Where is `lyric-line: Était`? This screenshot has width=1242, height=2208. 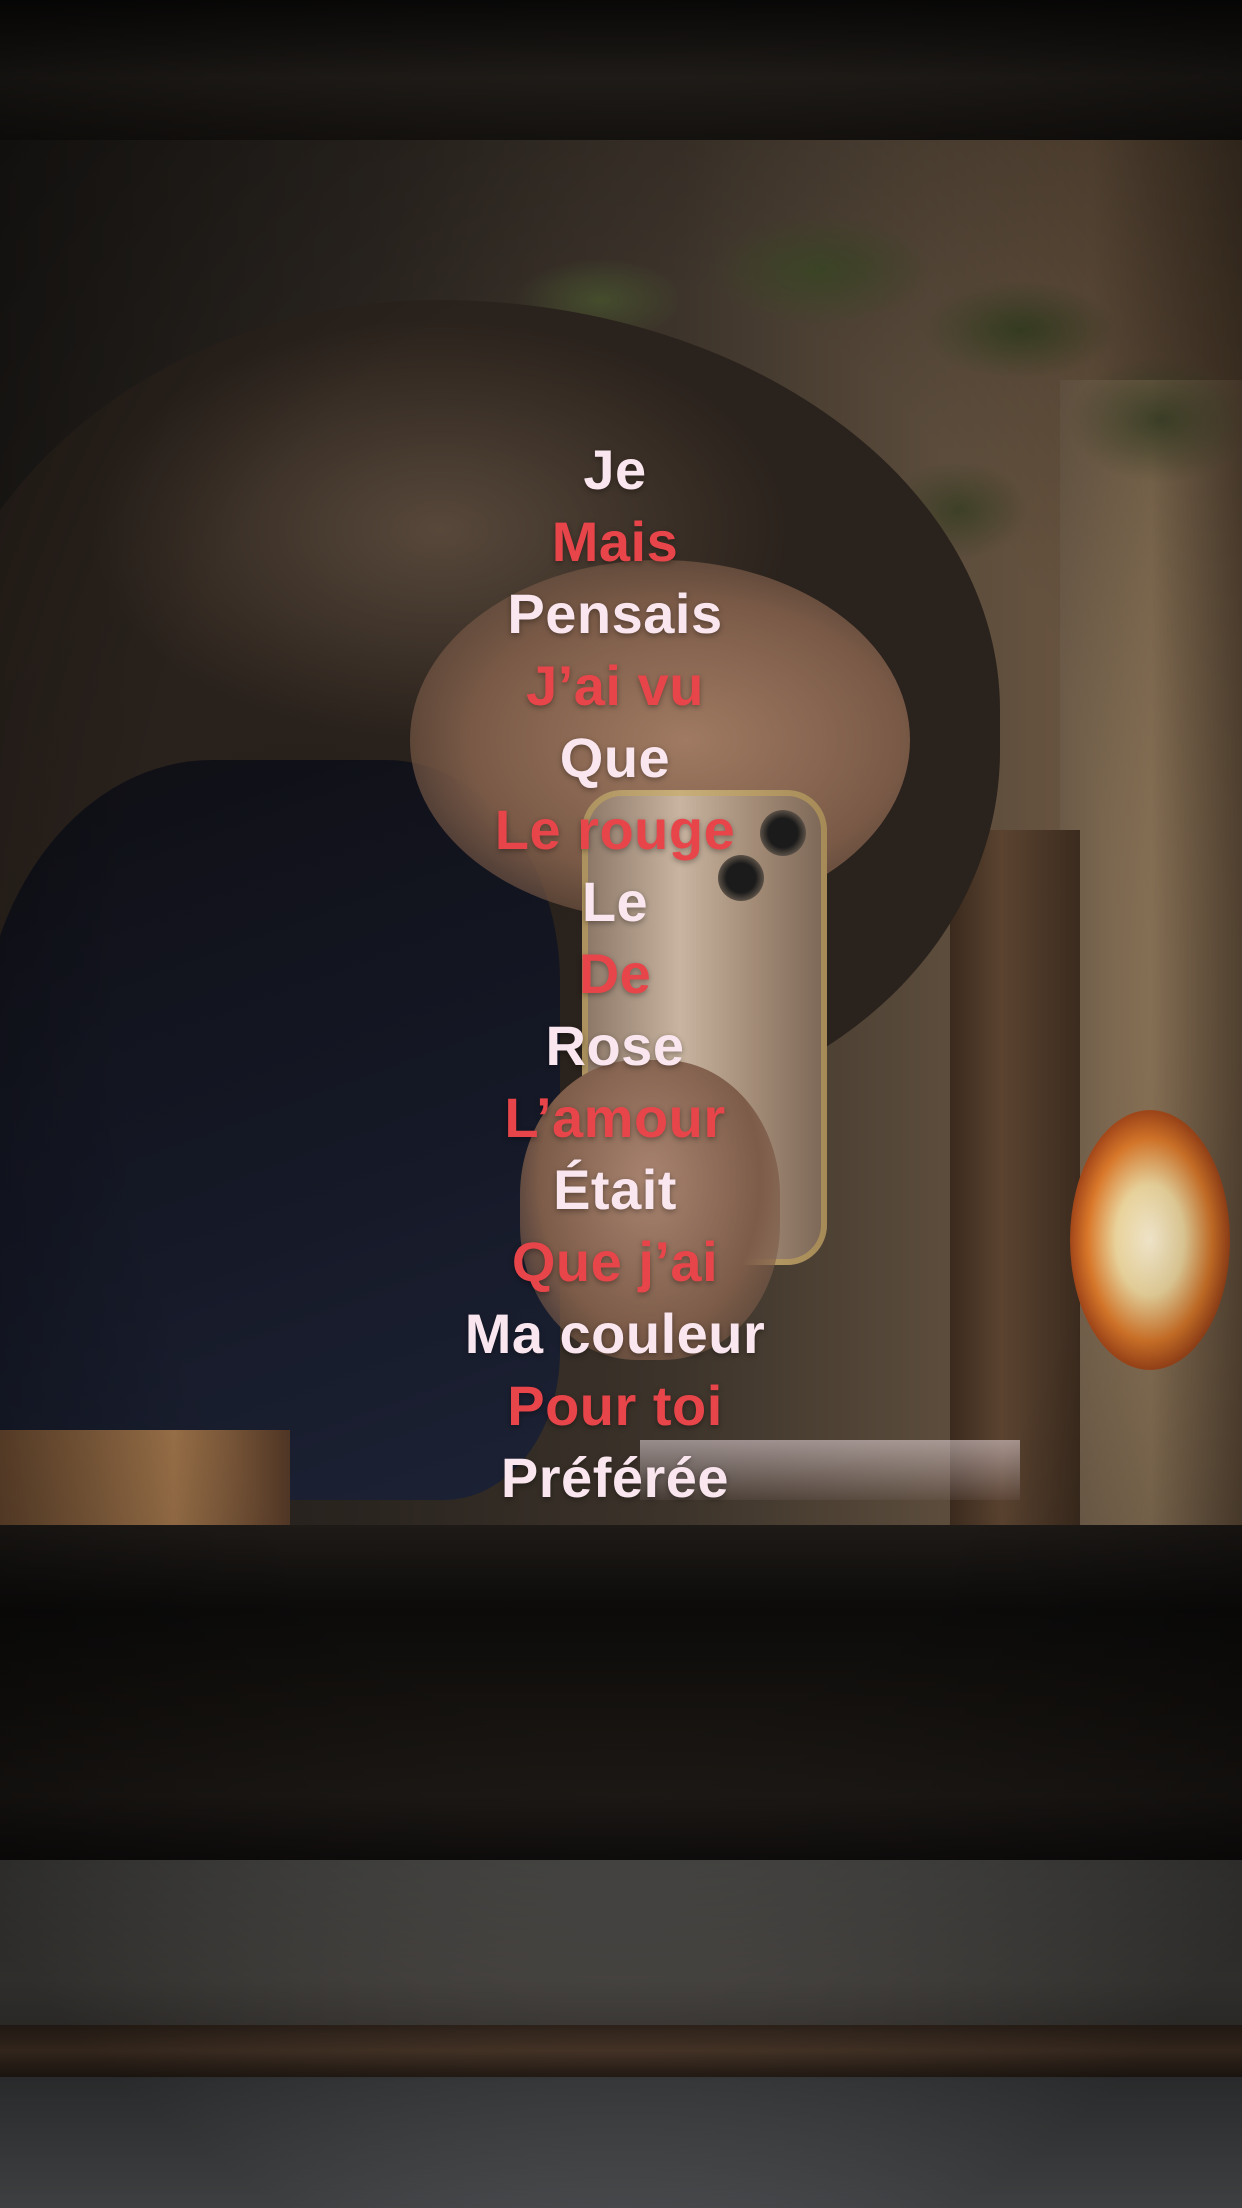 lyric-line: Était is located at coordinates (615, 1189).